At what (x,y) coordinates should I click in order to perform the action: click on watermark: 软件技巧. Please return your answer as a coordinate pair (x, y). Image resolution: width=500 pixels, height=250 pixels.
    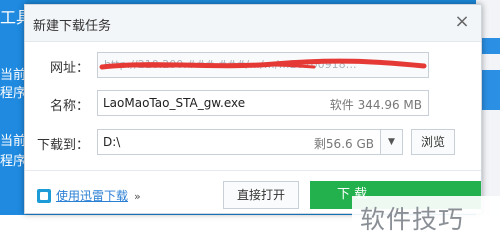
    Looking at the image, I should click on (426, 223).